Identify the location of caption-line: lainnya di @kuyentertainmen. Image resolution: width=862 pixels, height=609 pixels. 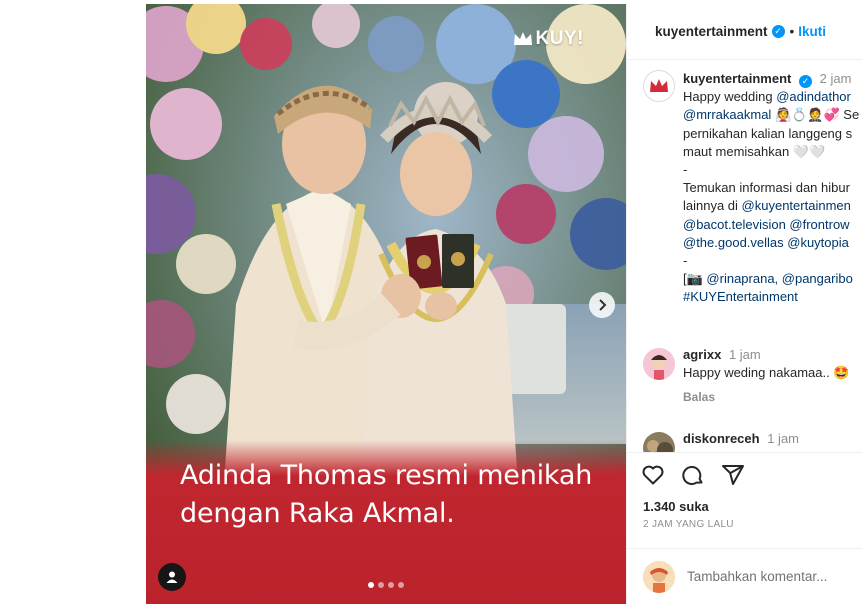
(772, 206).